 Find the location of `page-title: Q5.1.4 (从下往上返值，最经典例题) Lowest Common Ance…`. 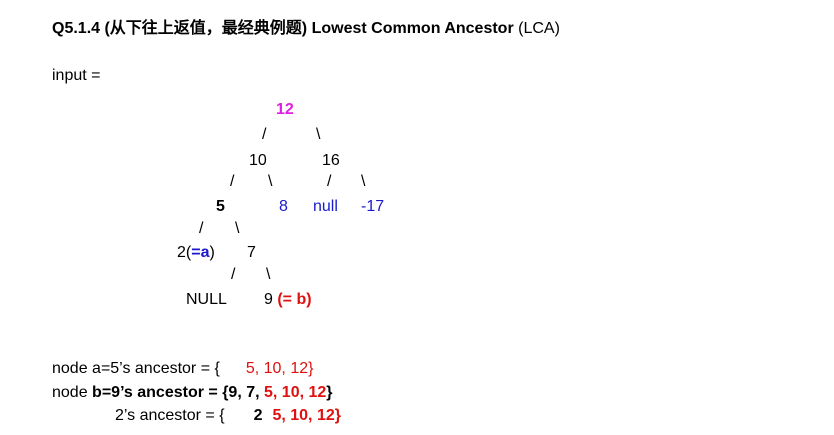

page-title: Q5.1.4 (从下往上返值，最经典例题) Lowest Common Ance… is located at coordinates (306, 29).